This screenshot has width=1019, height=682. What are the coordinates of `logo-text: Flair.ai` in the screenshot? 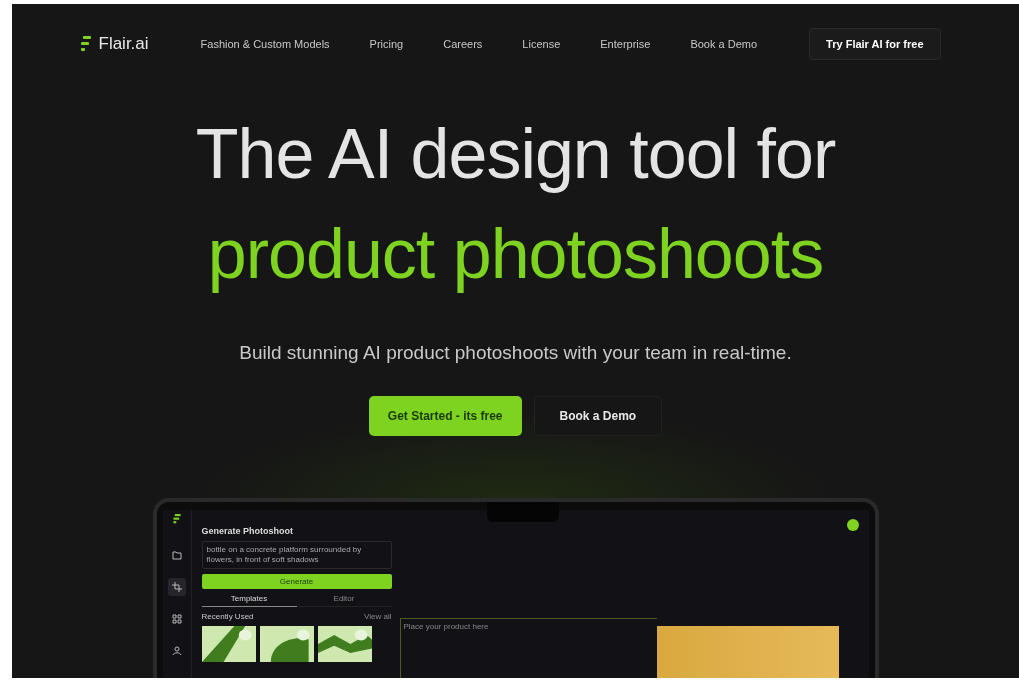 It's located at (123, 44).